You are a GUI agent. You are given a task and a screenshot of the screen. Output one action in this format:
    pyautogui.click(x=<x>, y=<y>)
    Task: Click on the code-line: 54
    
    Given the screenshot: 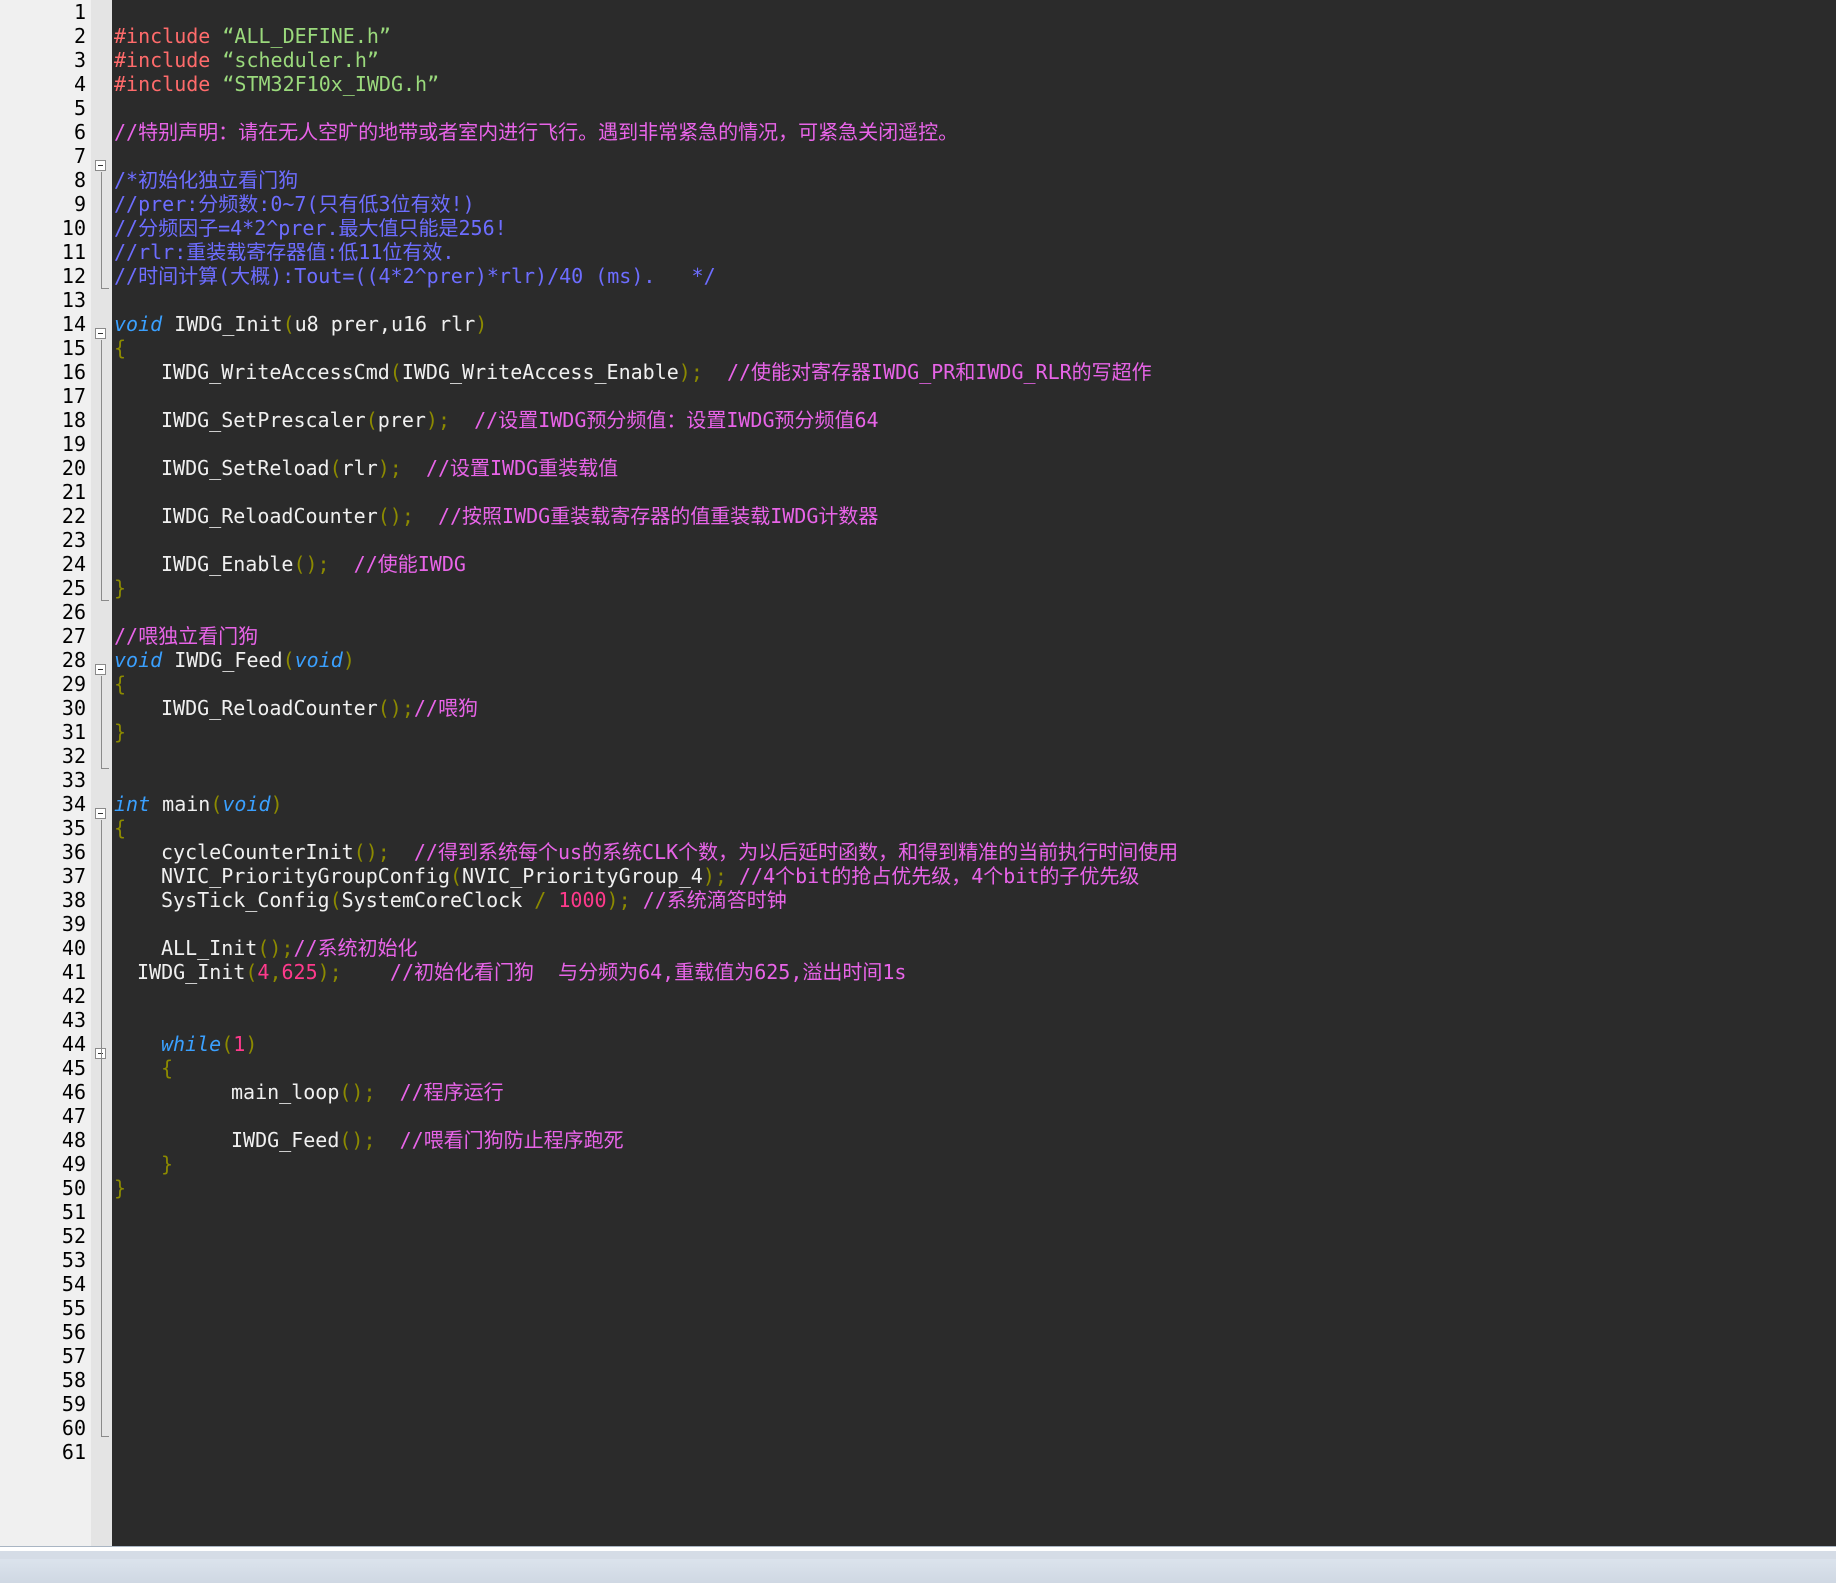 What is the action you would take?
    pyautogui.click(x=918, y=1284)
    